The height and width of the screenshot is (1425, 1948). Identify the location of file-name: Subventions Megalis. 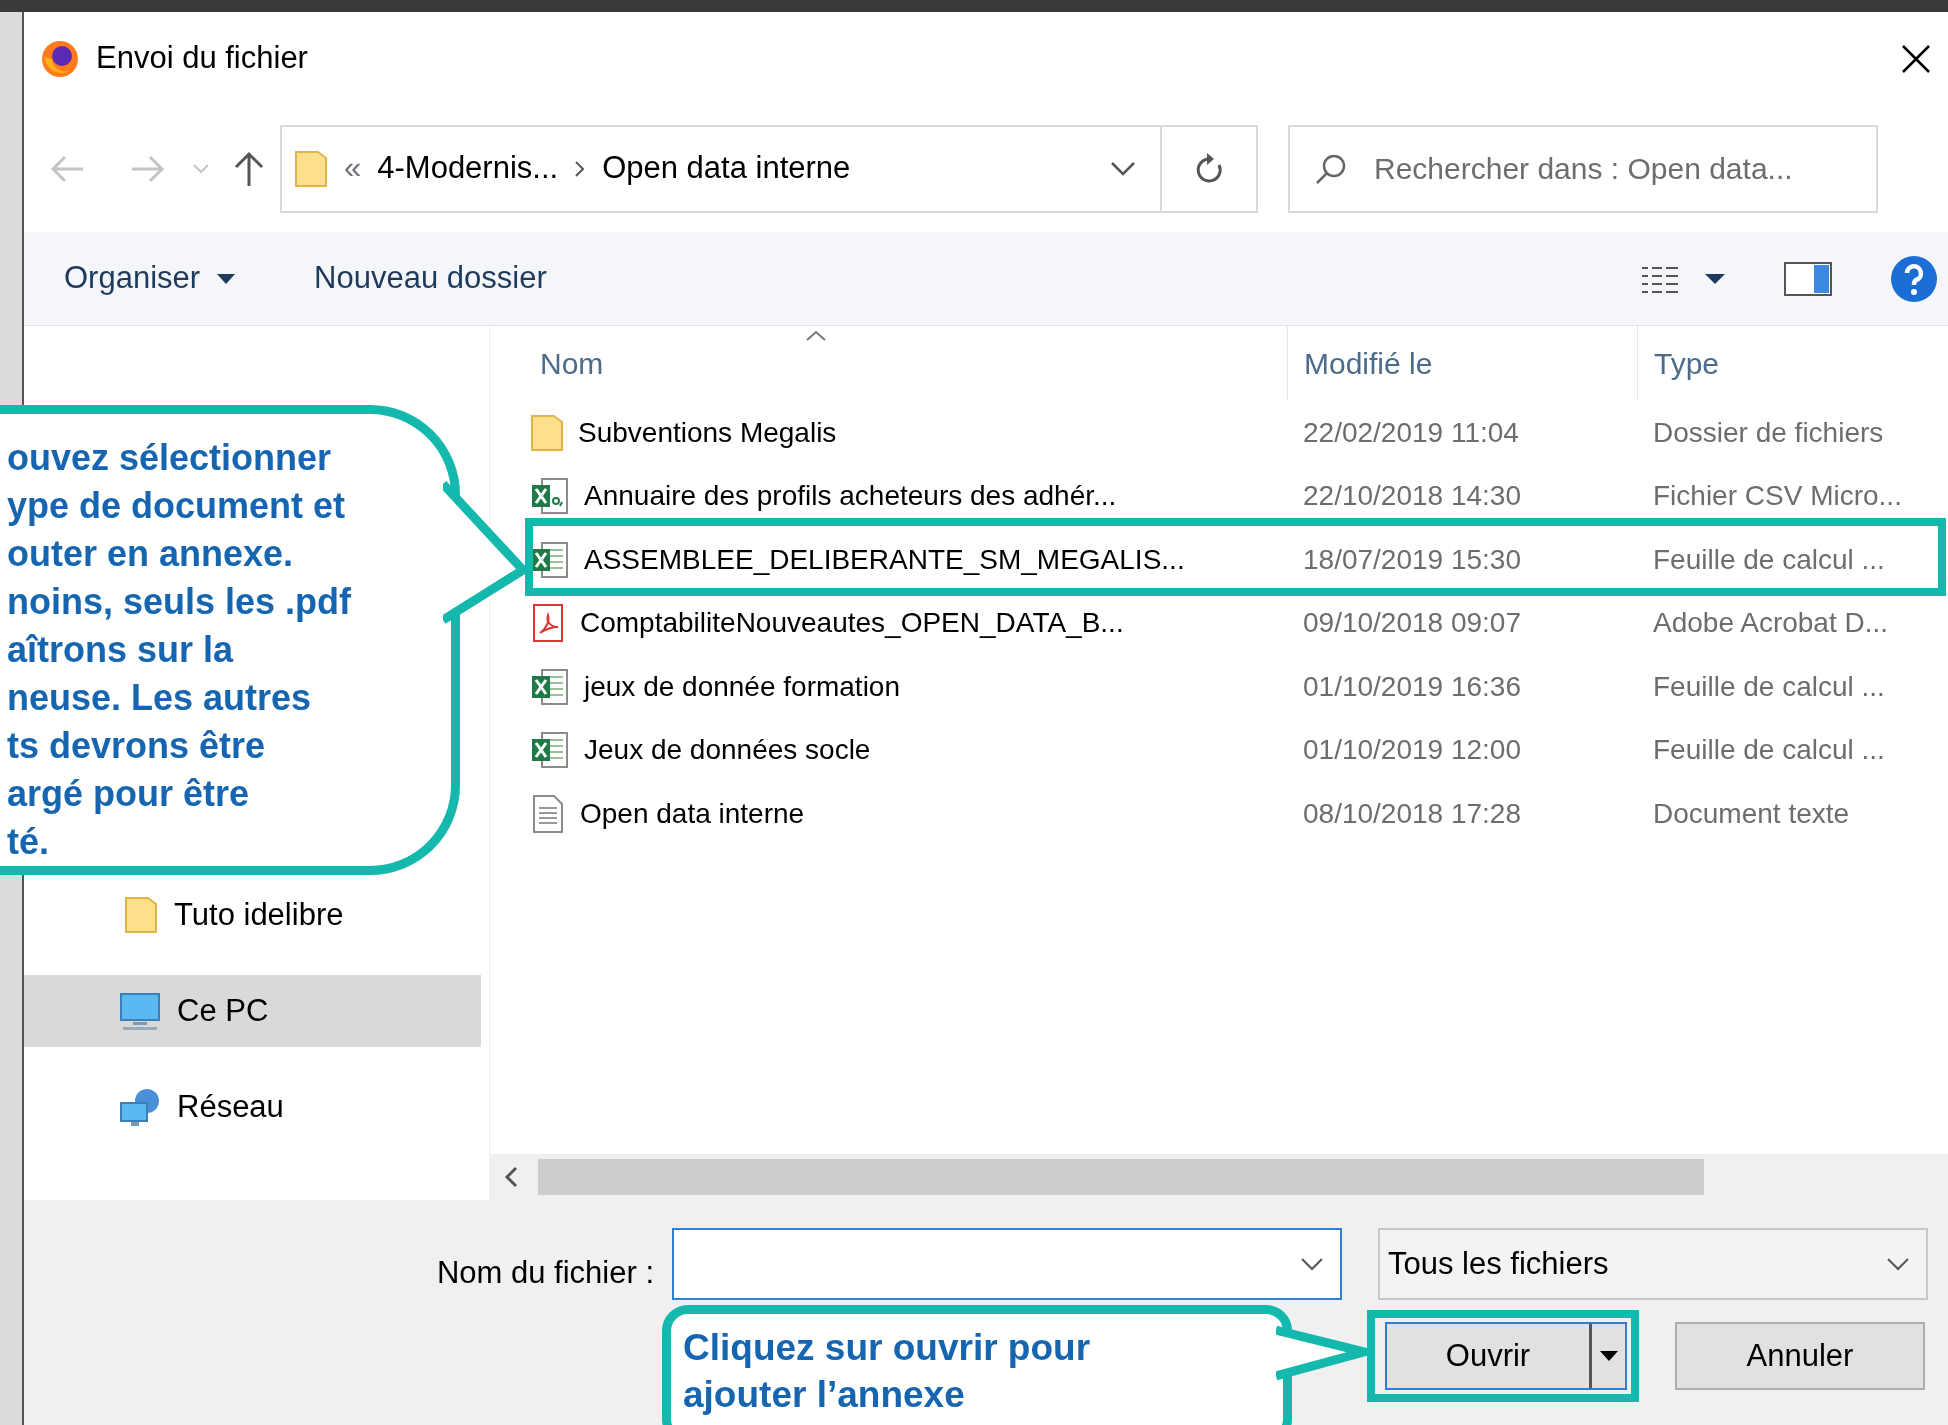
(707, 432).